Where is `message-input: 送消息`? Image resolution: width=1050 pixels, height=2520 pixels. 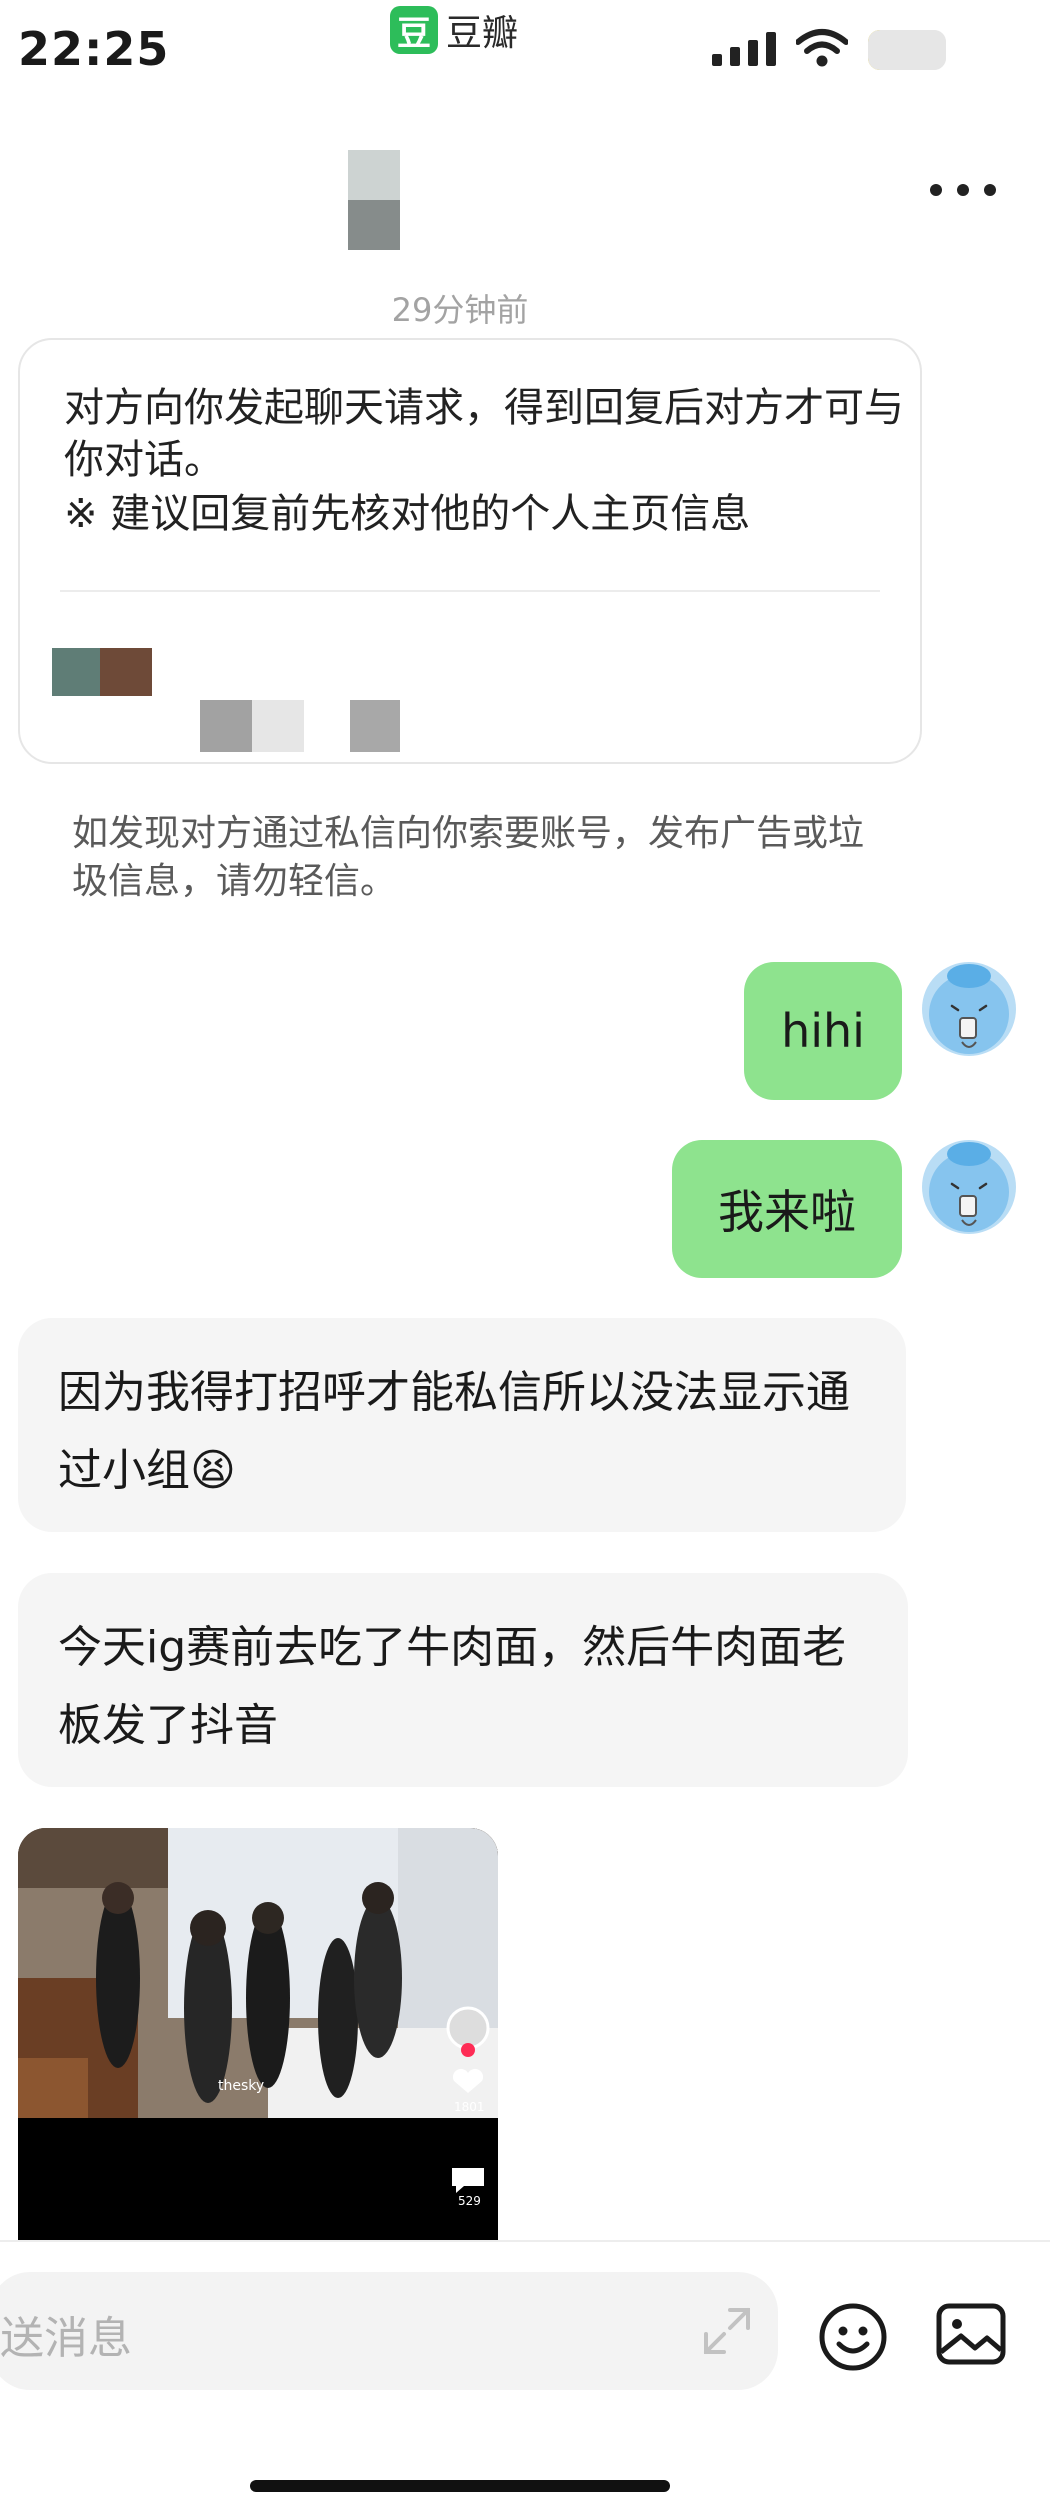
message-input: 送消息 is located at coordinates (389, 2331).